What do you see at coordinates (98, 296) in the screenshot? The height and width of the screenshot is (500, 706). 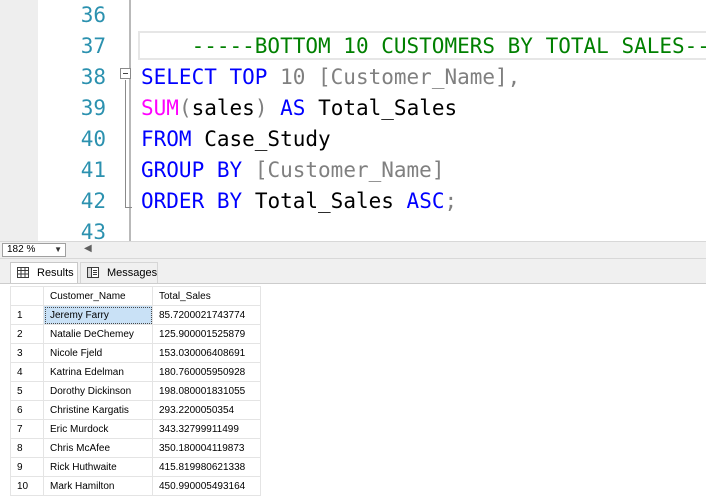 I see `column-header-customer-name: Customer_Name` at bounding box center [98, 296].